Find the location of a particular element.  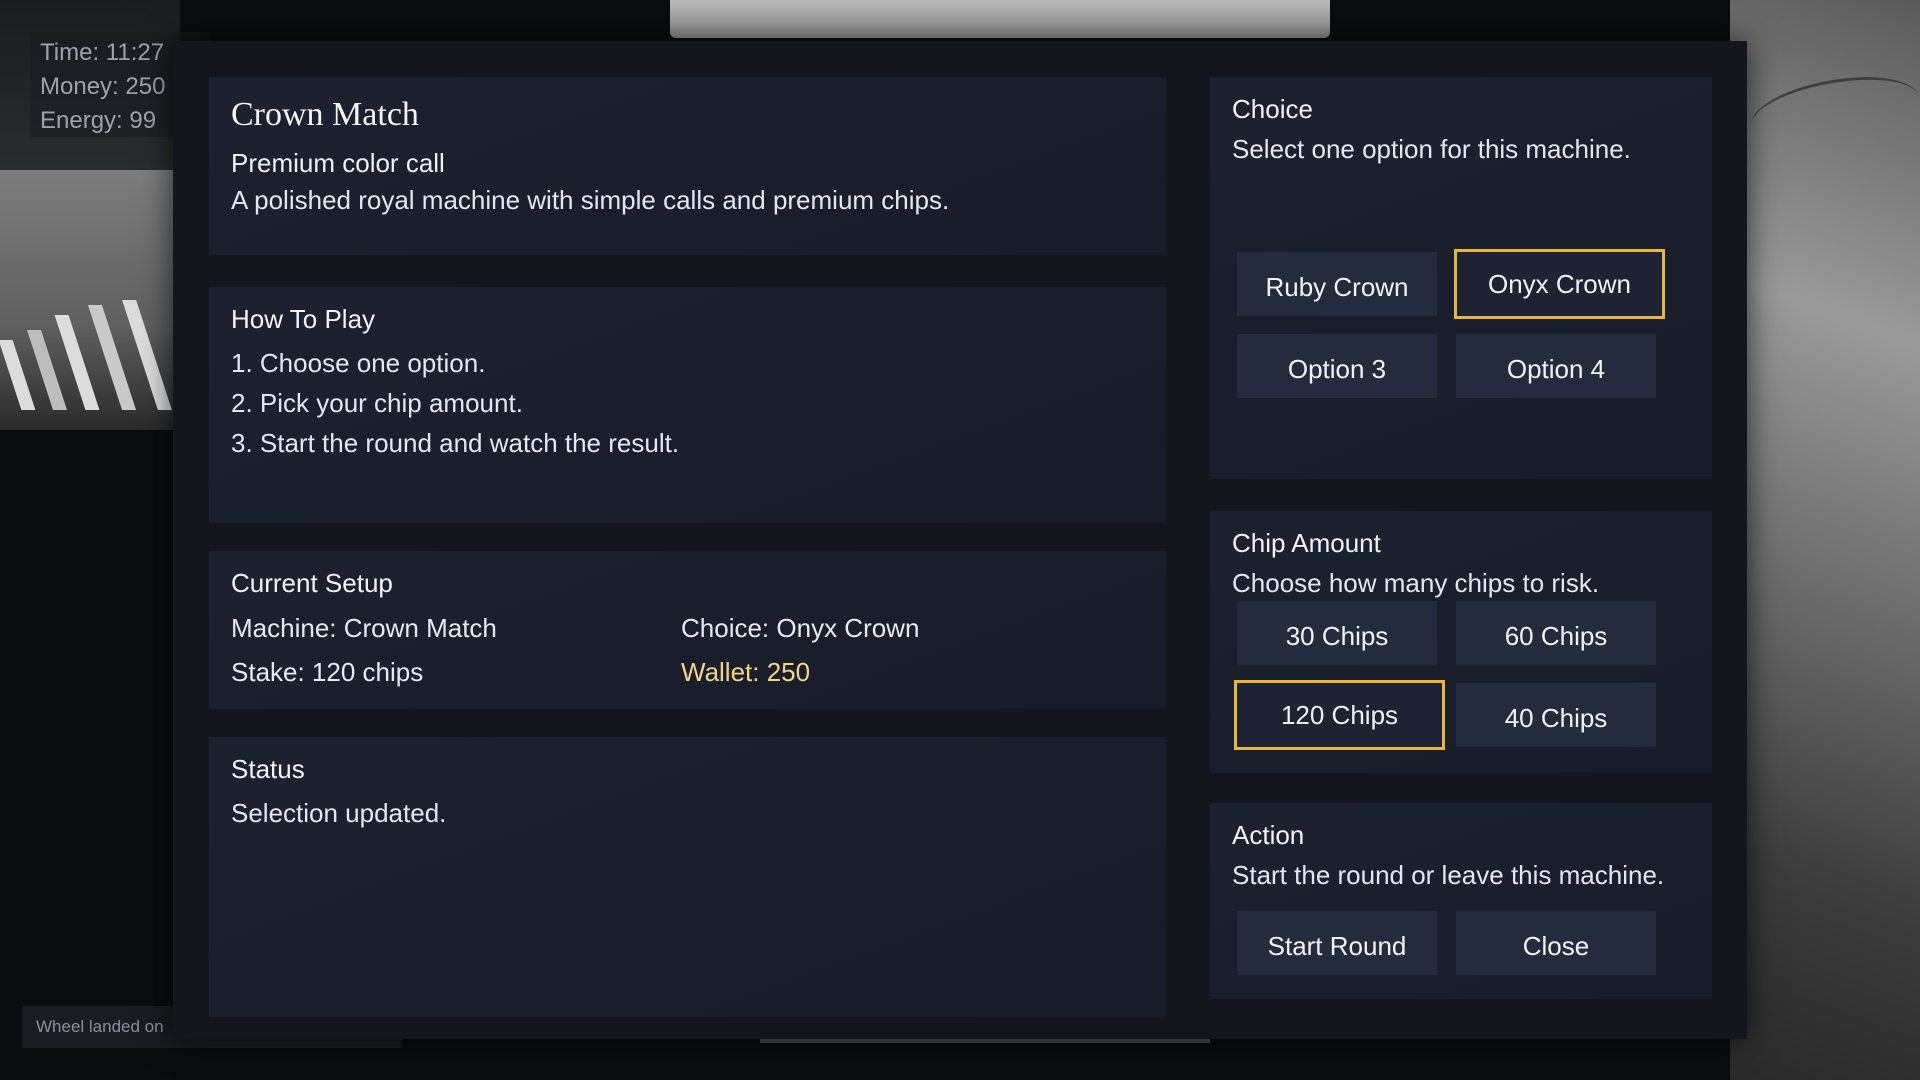

setup-stake: Stake: 120 chips is located at coordinates (327, 672).